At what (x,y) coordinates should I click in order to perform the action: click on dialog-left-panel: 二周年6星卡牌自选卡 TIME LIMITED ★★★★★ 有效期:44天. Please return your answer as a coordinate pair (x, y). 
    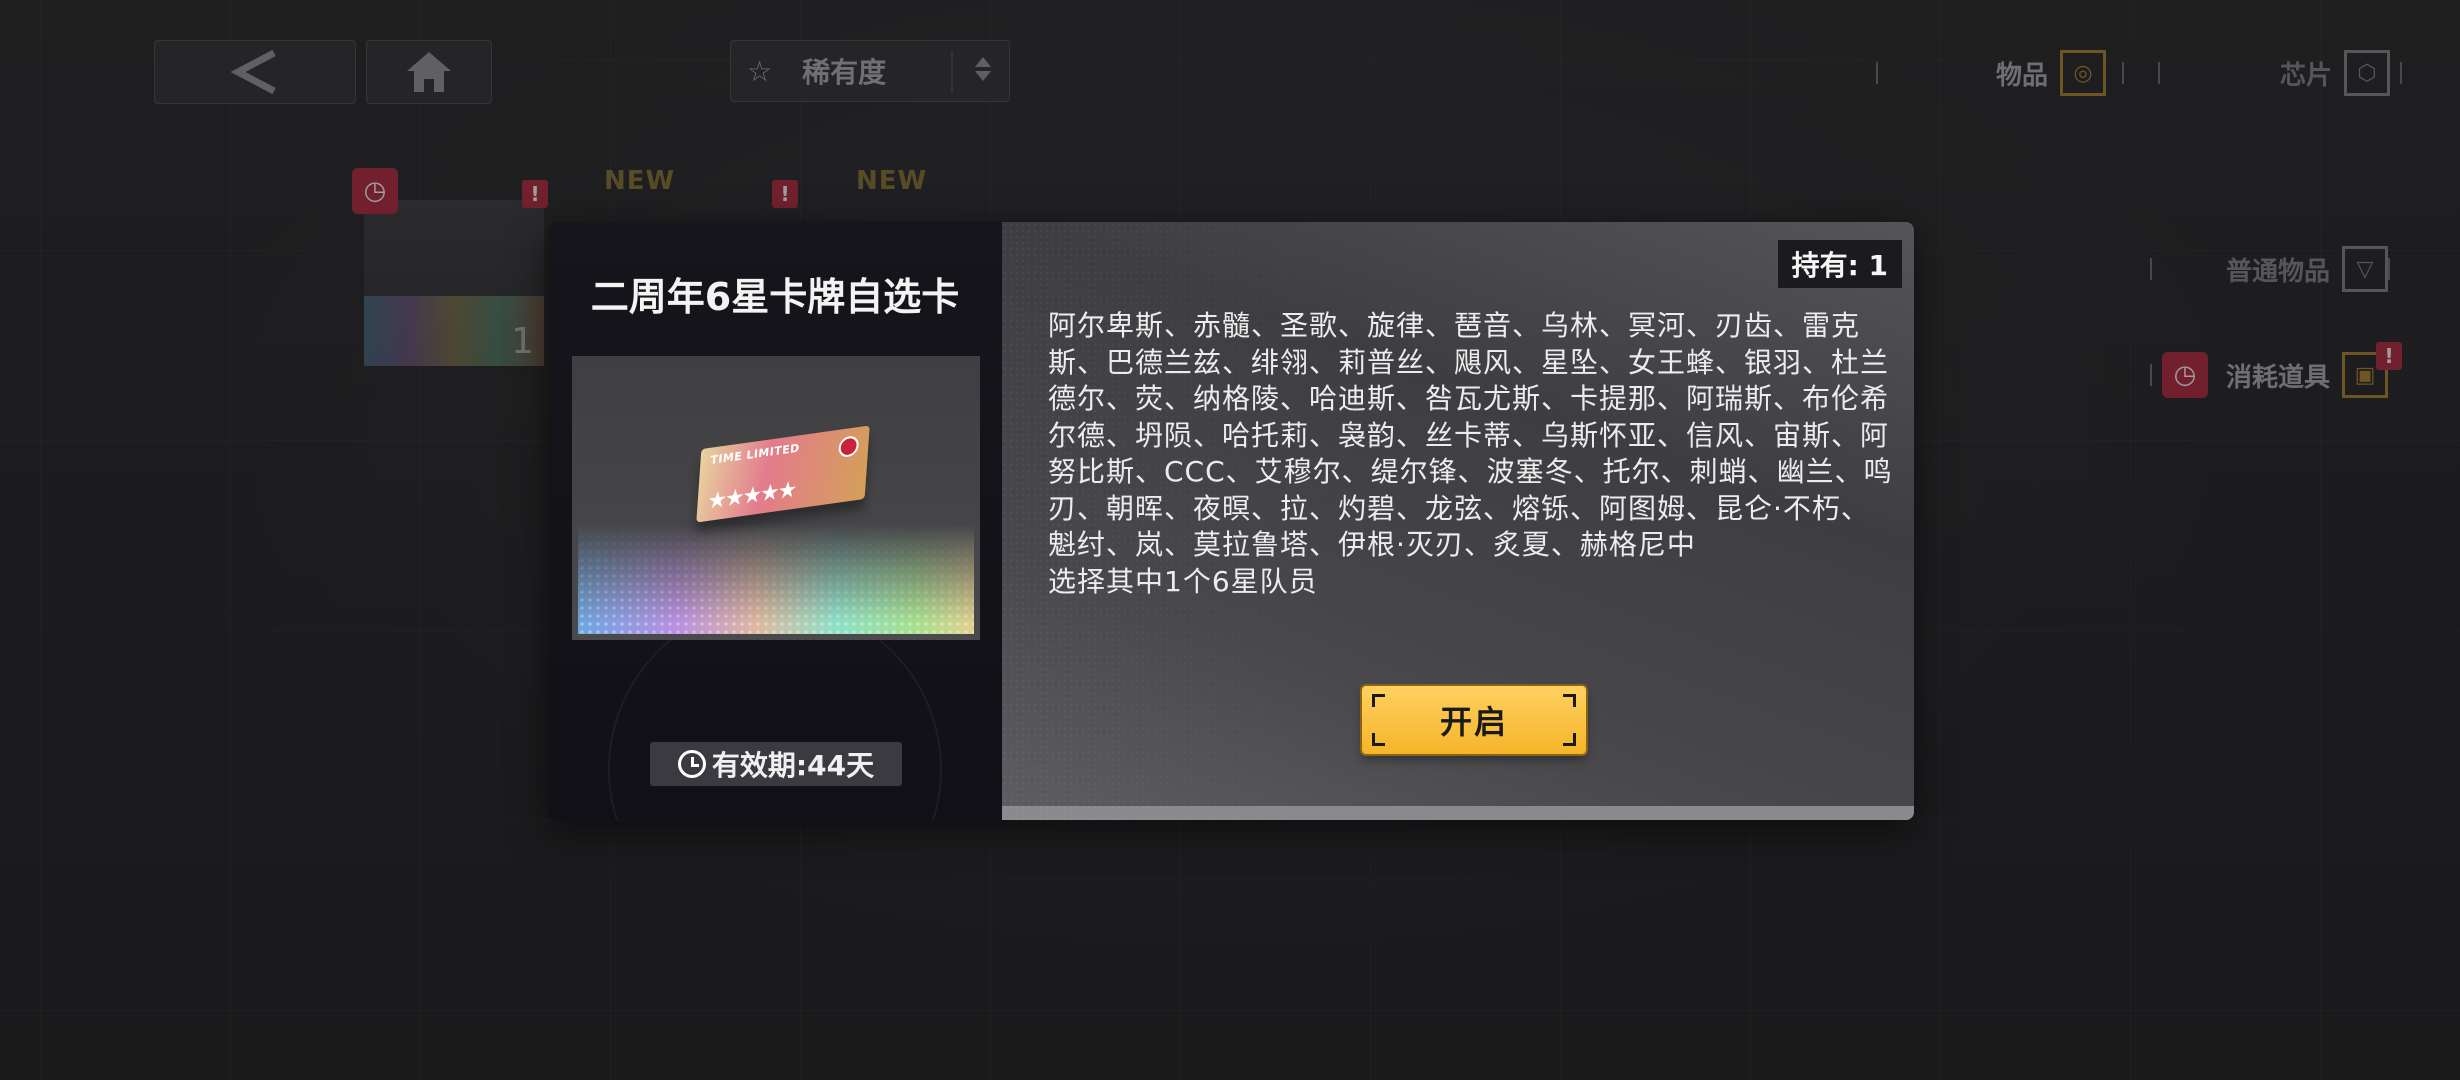
    Looking at the image, I should click on (775, 521).